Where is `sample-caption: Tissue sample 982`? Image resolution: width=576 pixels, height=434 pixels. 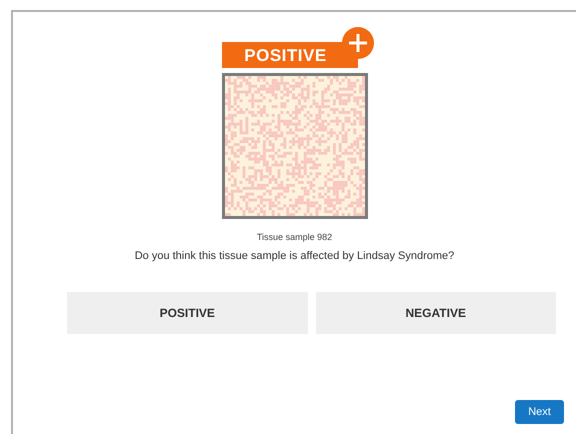
sample-caption: Tissue sample 982 is located at coordinates (294, 237).